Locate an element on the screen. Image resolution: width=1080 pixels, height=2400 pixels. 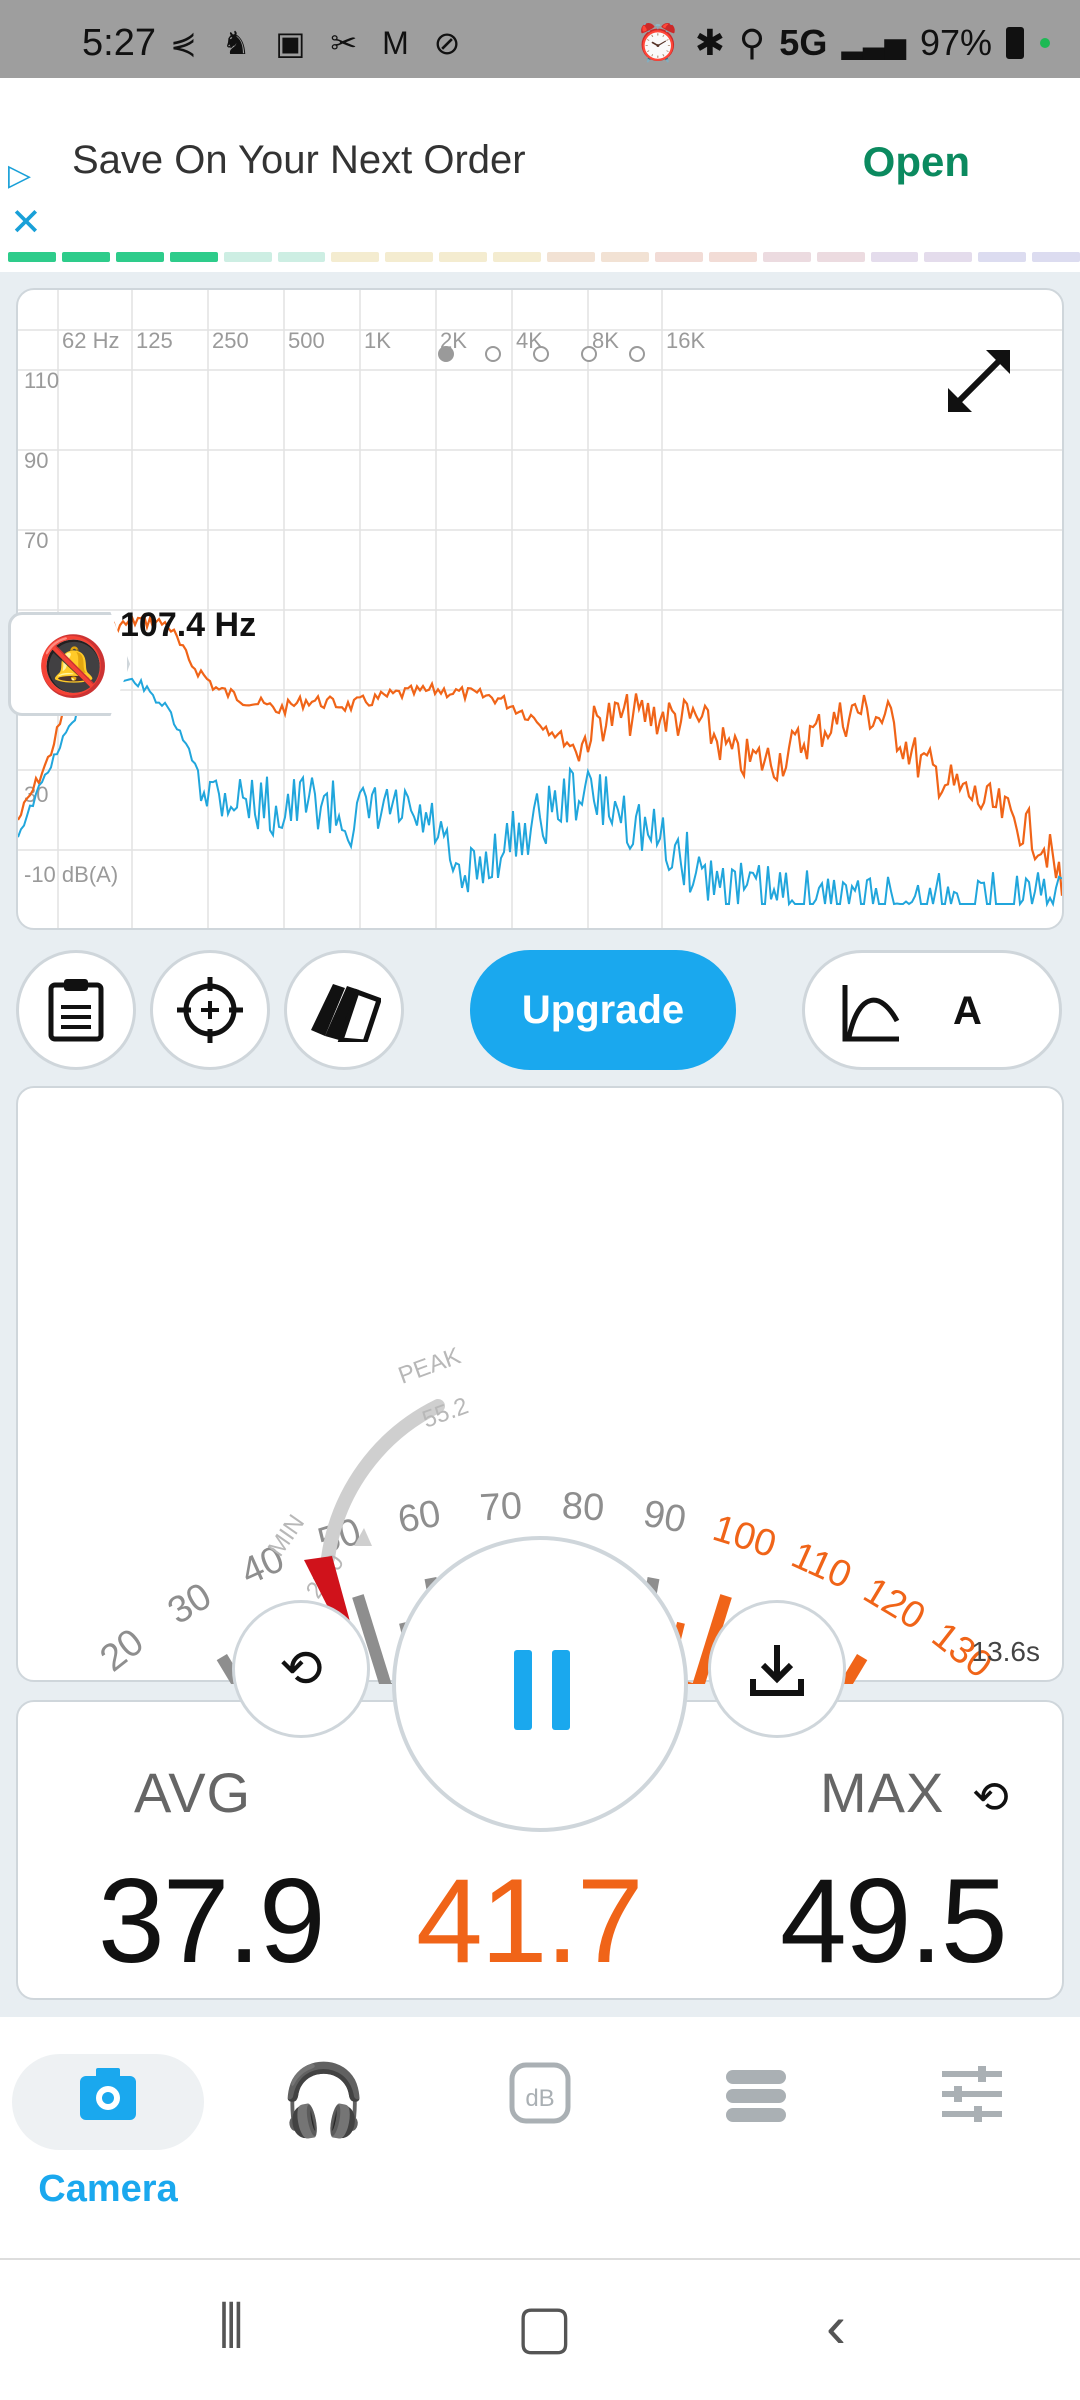
freq-tick-label: 1K is located at coordinates (377, 340).